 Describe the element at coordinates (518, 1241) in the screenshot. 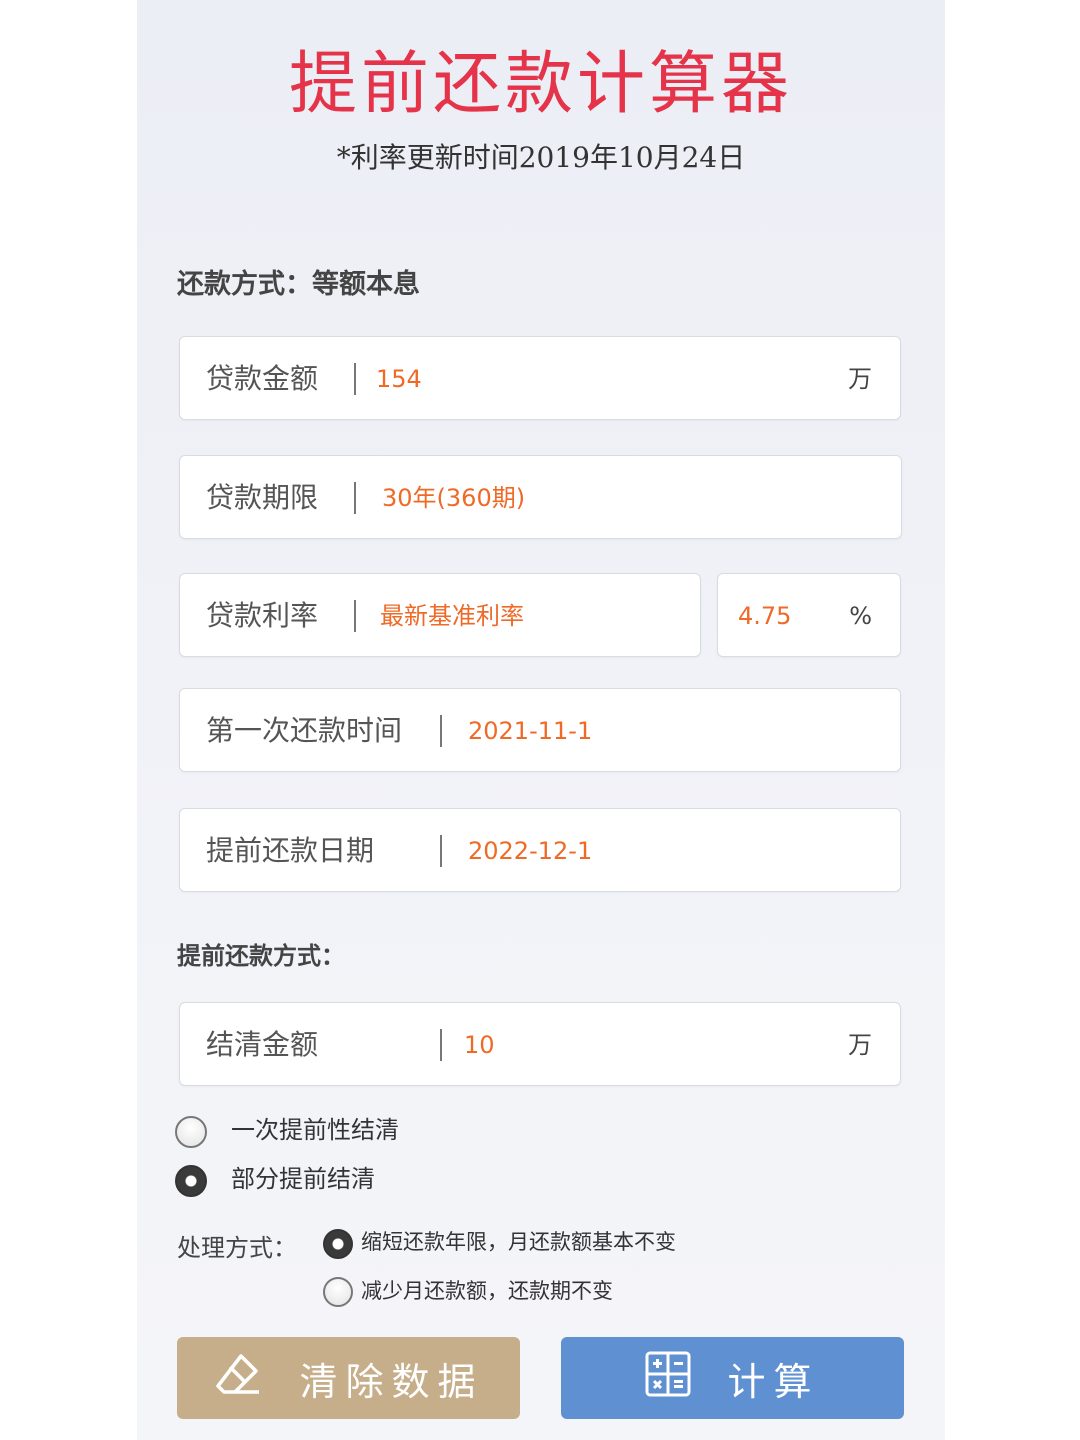

I see `shorten-term-label: 缩短还款年限，月还款额基本不变` at that location.